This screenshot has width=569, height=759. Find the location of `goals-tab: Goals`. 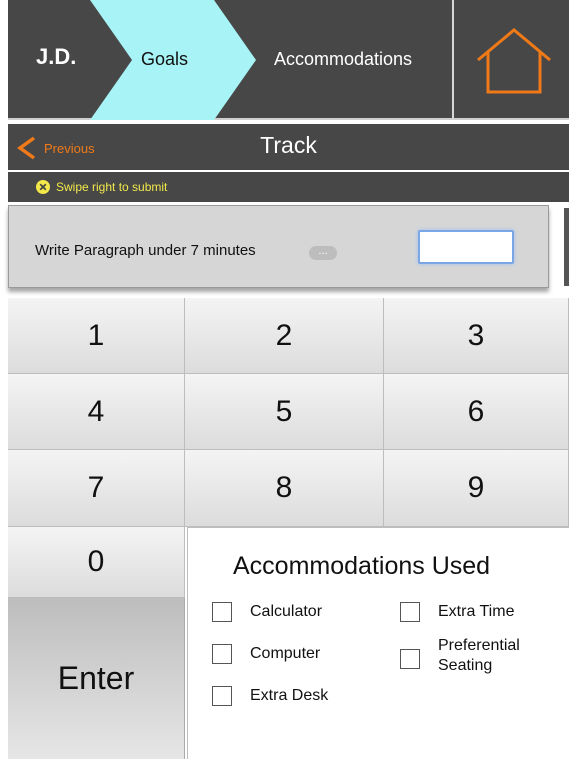

goals-tab: Goals is located at coordinates (164, 59).